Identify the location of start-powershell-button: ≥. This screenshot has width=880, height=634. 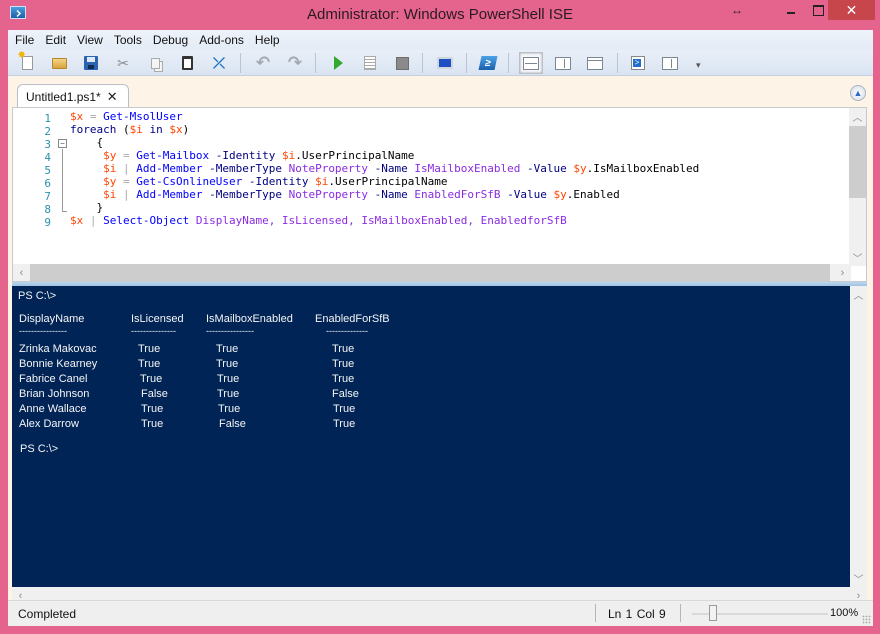
(488, 63).